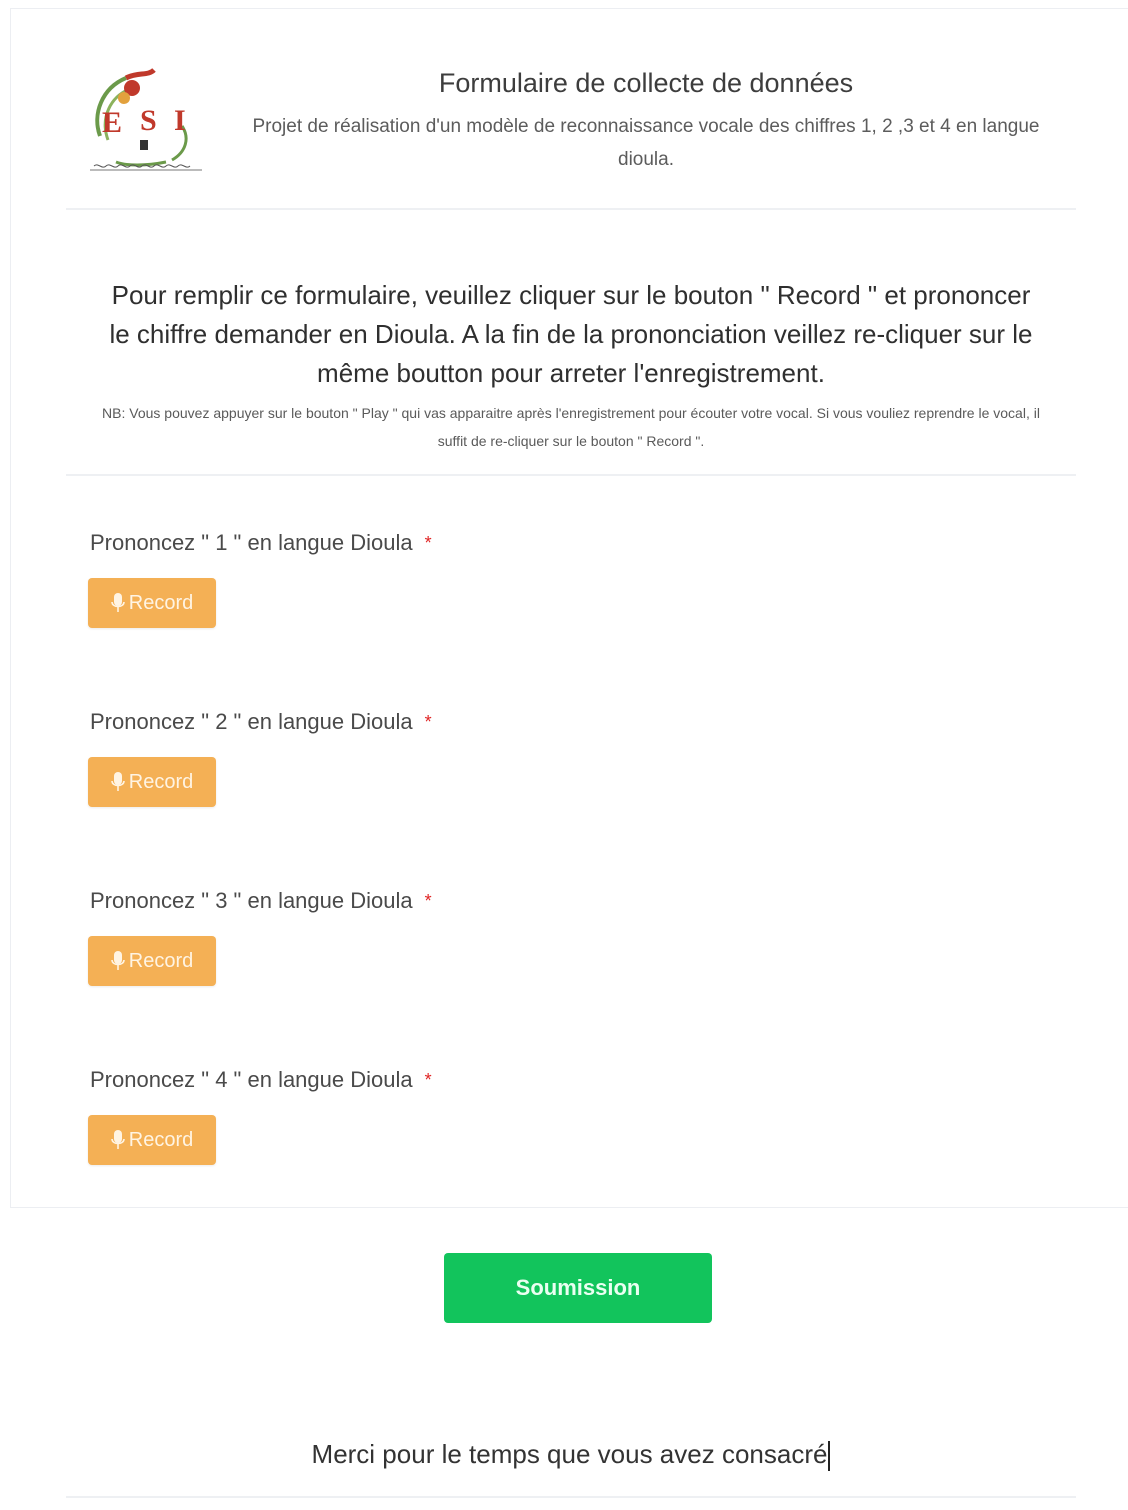 The width and height of the screenshot is (1128, 1510). Describe the element at coordinates (578, 1288) in the screenshot. I see `submit-button: Soumission` at that location.